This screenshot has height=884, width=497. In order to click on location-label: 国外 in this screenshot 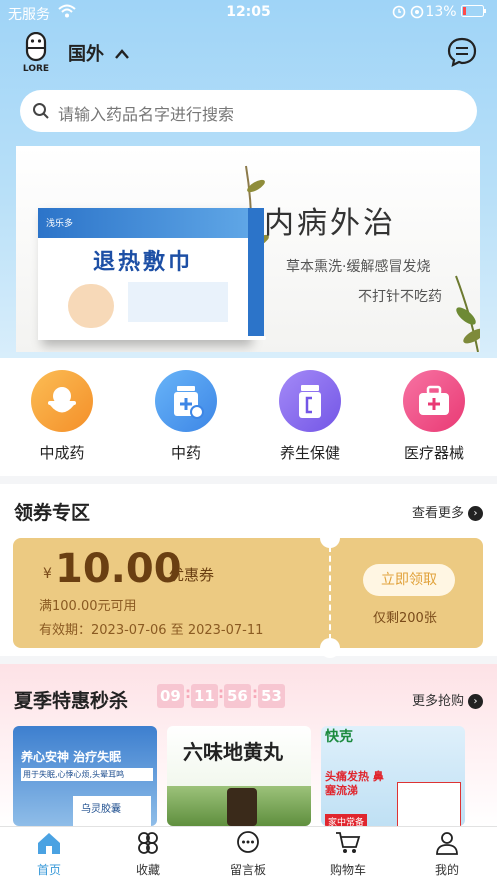, I will do `click(86, 54)`.